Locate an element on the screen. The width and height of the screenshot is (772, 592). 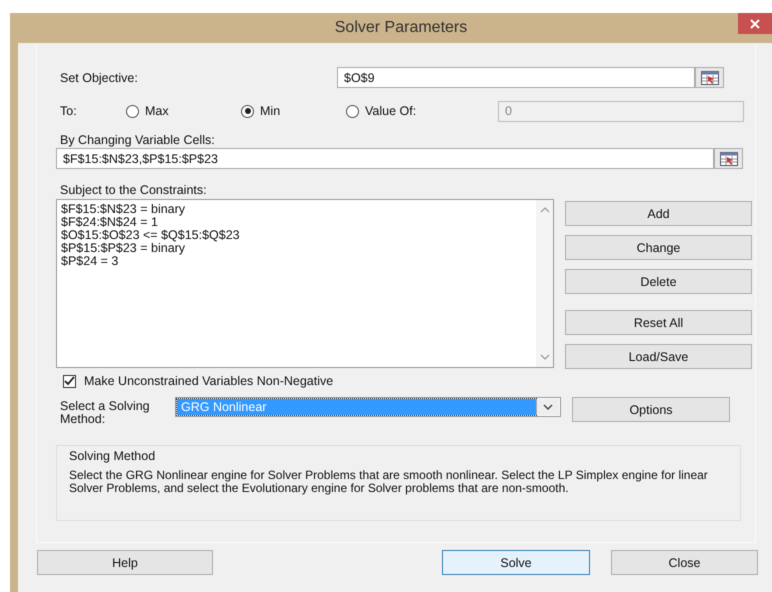
close-button is located at coordinates (755, 23).